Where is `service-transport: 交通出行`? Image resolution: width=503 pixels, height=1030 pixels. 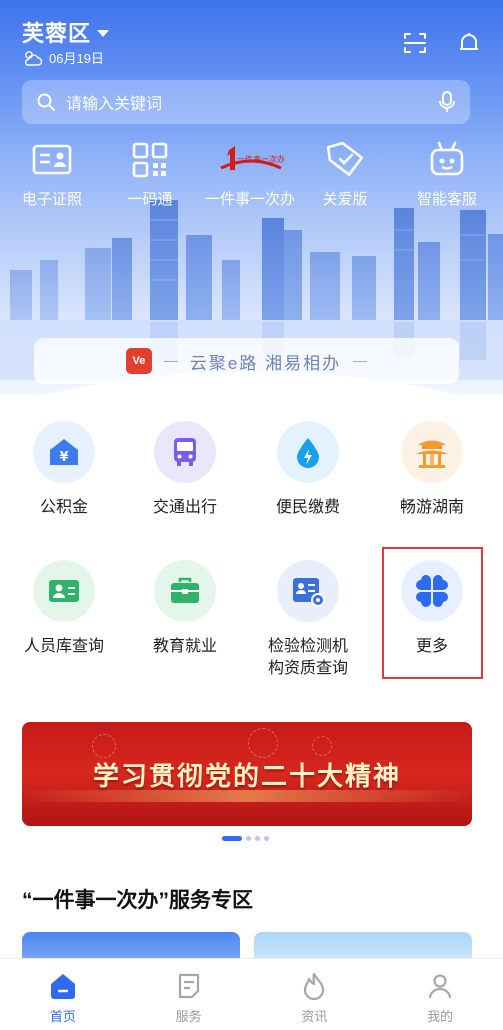
service-transport: 交通出行 is located at coordinates (185, 470).